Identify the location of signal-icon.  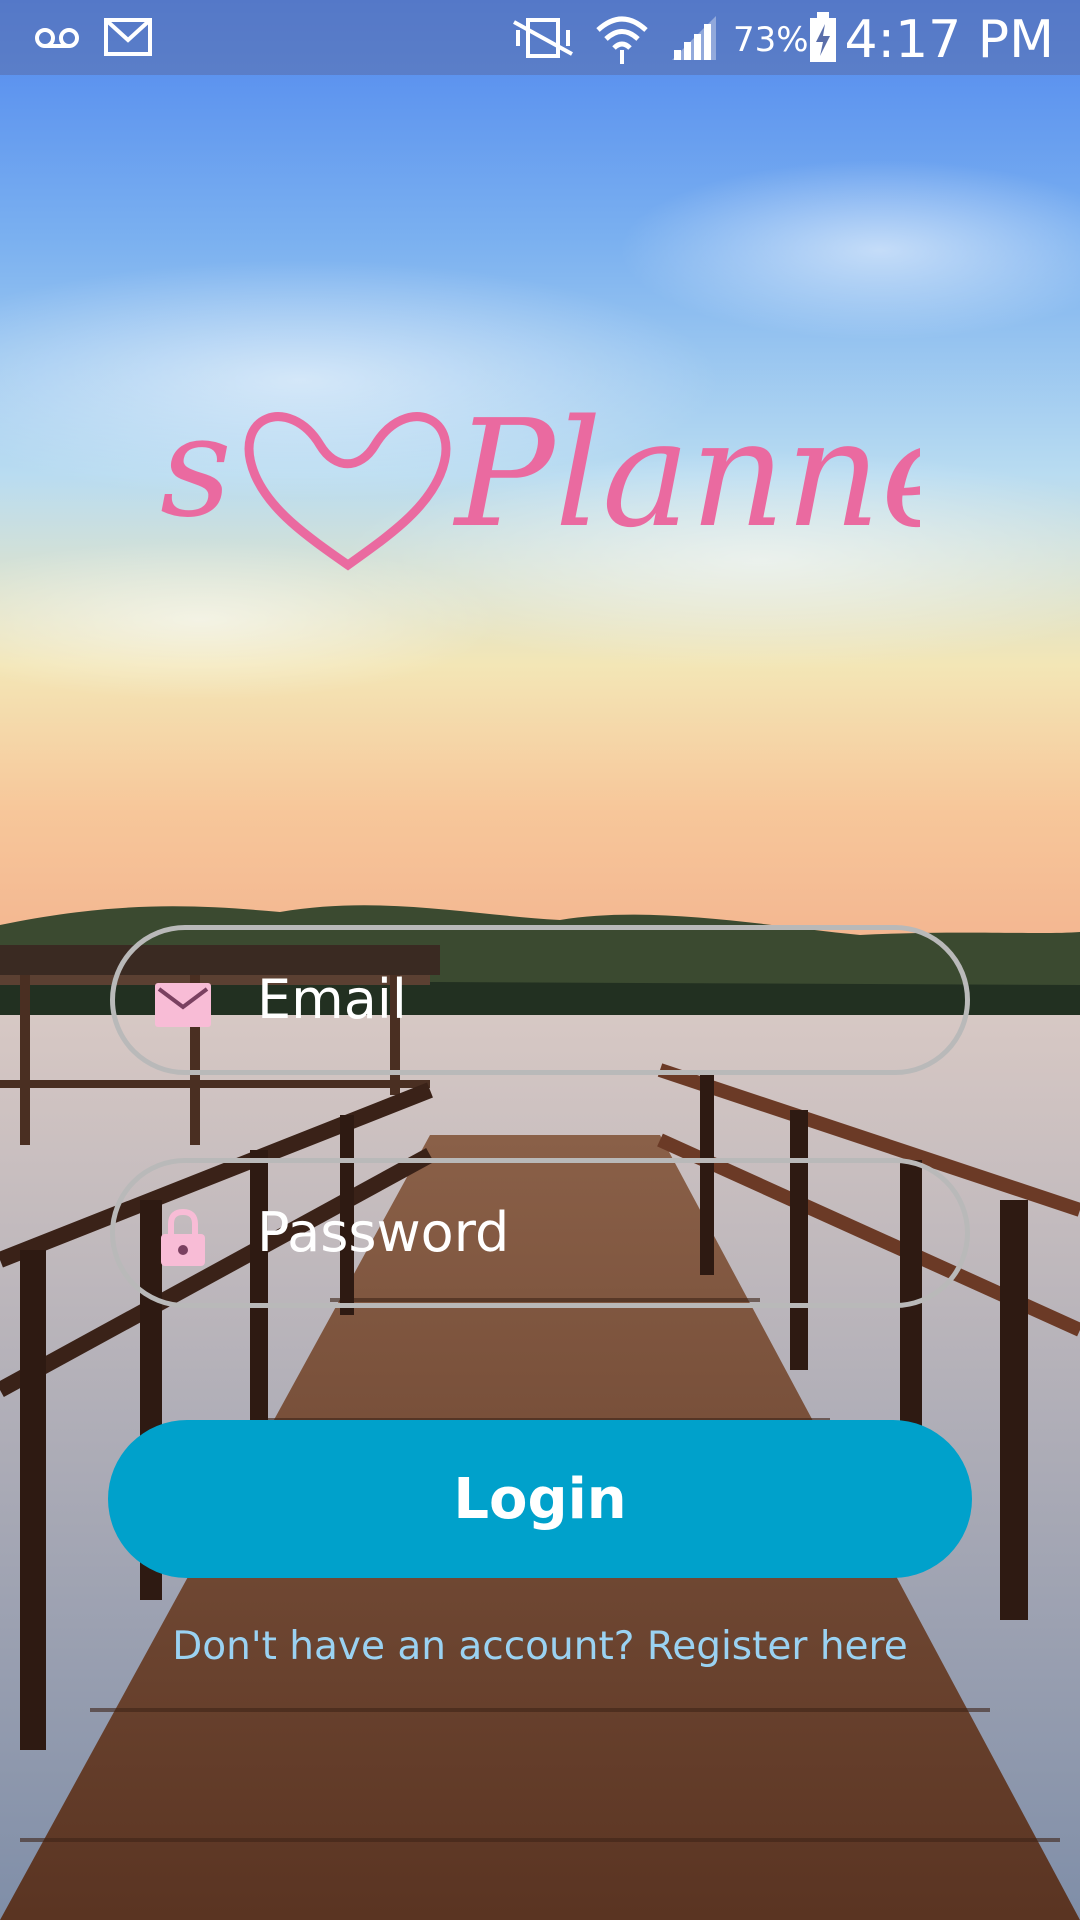
(694, 38).